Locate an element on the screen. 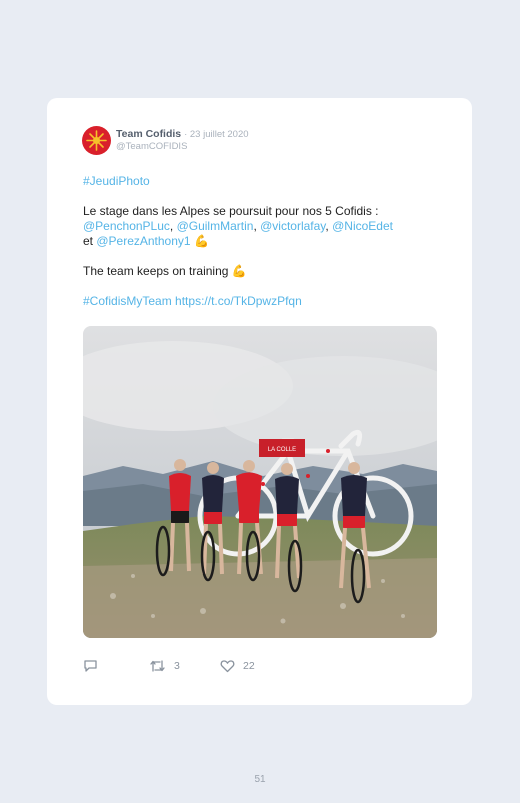  mention-link: @victorlafay is located at coordinates (292, 226).